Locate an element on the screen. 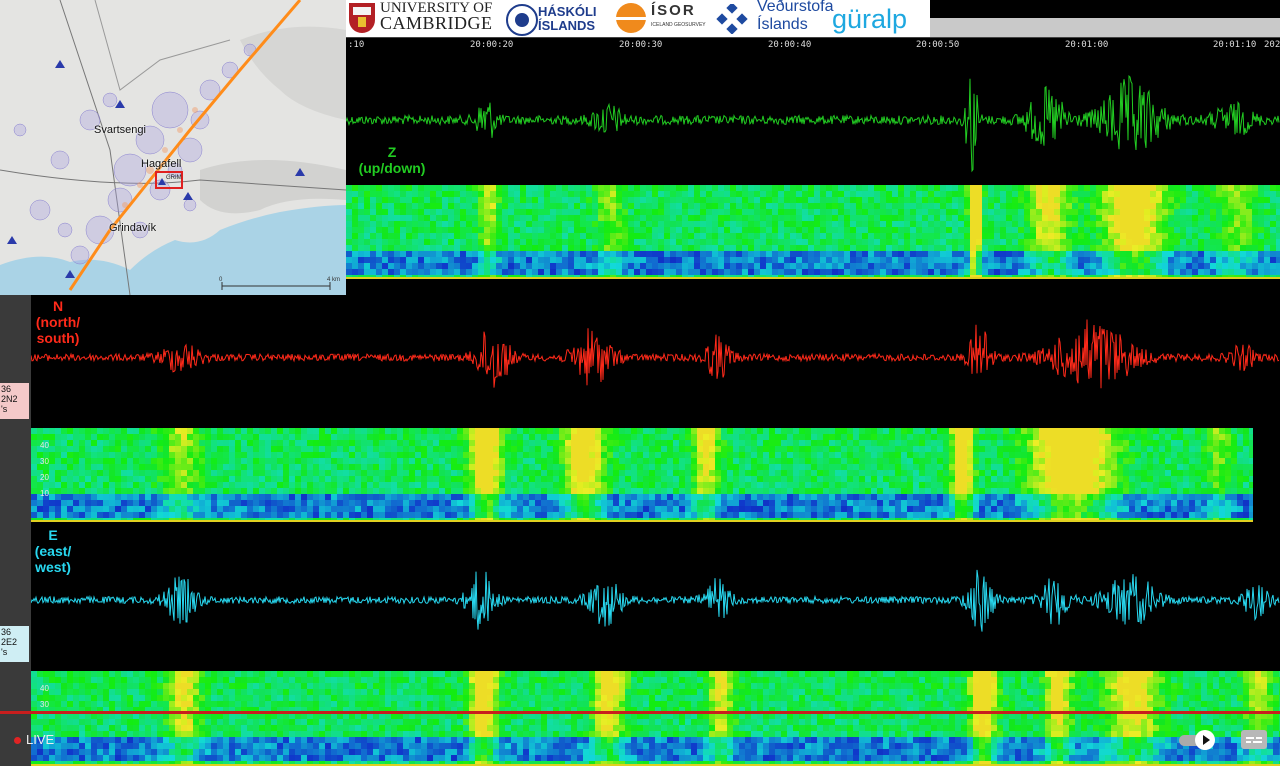  channel-direction: south) is located at coordinates (58, 338).